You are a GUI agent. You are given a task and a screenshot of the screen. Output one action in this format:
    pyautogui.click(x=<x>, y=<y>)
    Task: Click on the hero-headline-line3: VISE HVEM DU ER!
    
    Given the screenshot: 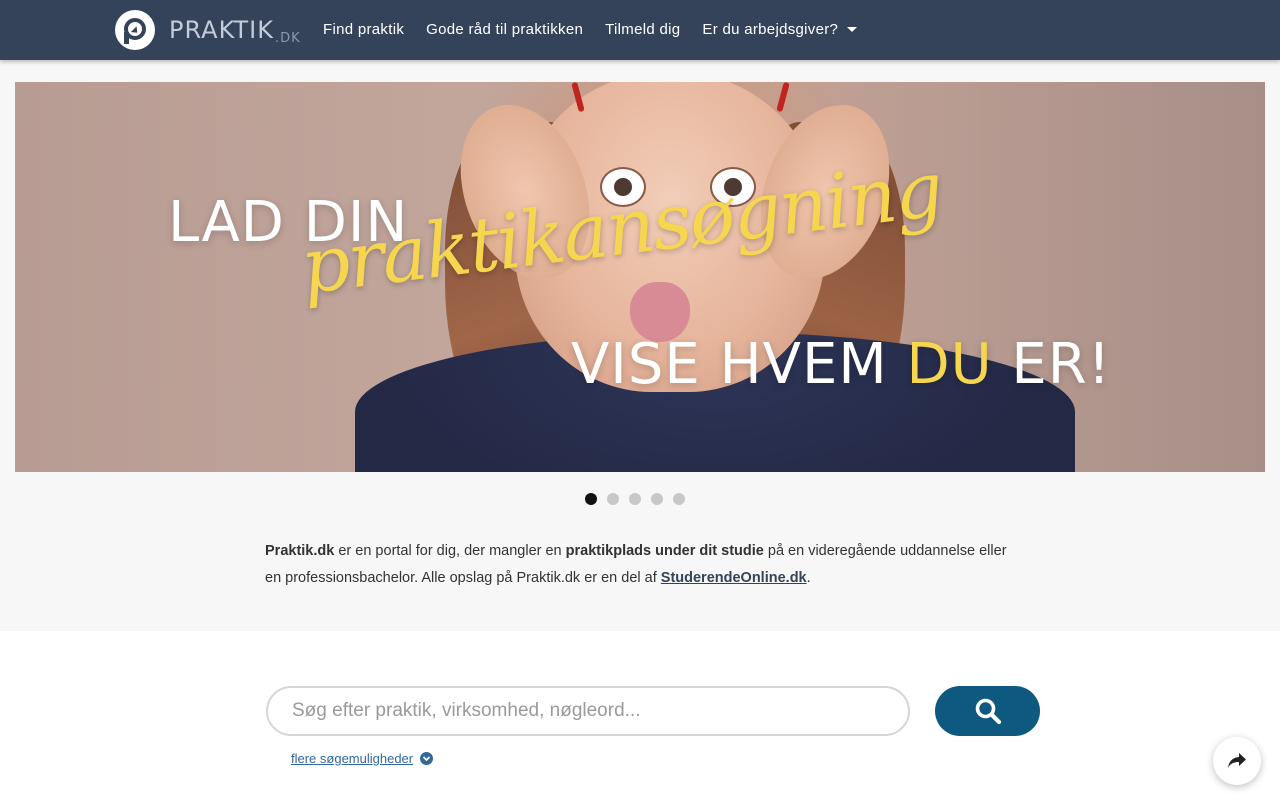 What is the action you would take?
    pyautogui.click(x=841, y=364)
    